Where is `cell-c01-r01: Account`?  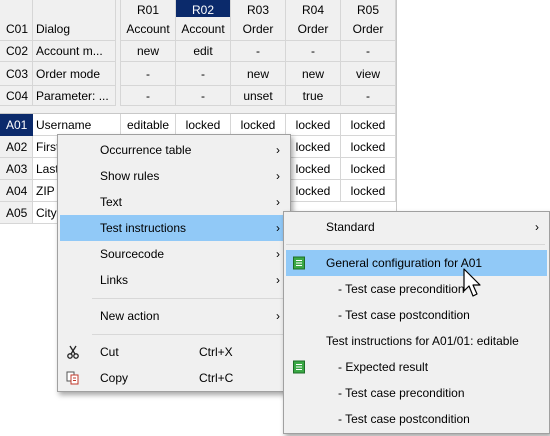
cell-c01-r01: Account is located at coordinates (148, 29).